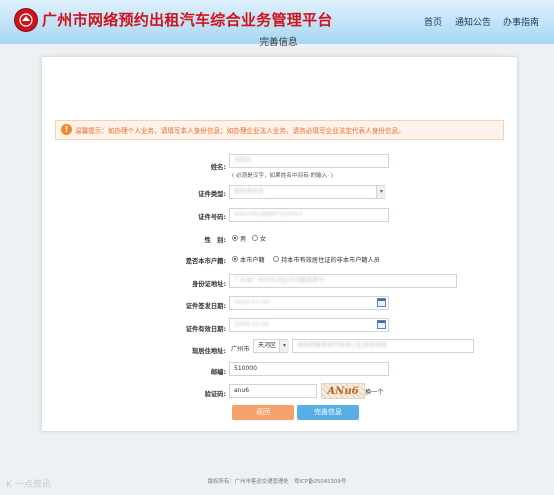  What do you see at coordinates (252, 260) in the screenshot?
I see `local-resident-label: 本市户籍` at bounding box center [252, 260].